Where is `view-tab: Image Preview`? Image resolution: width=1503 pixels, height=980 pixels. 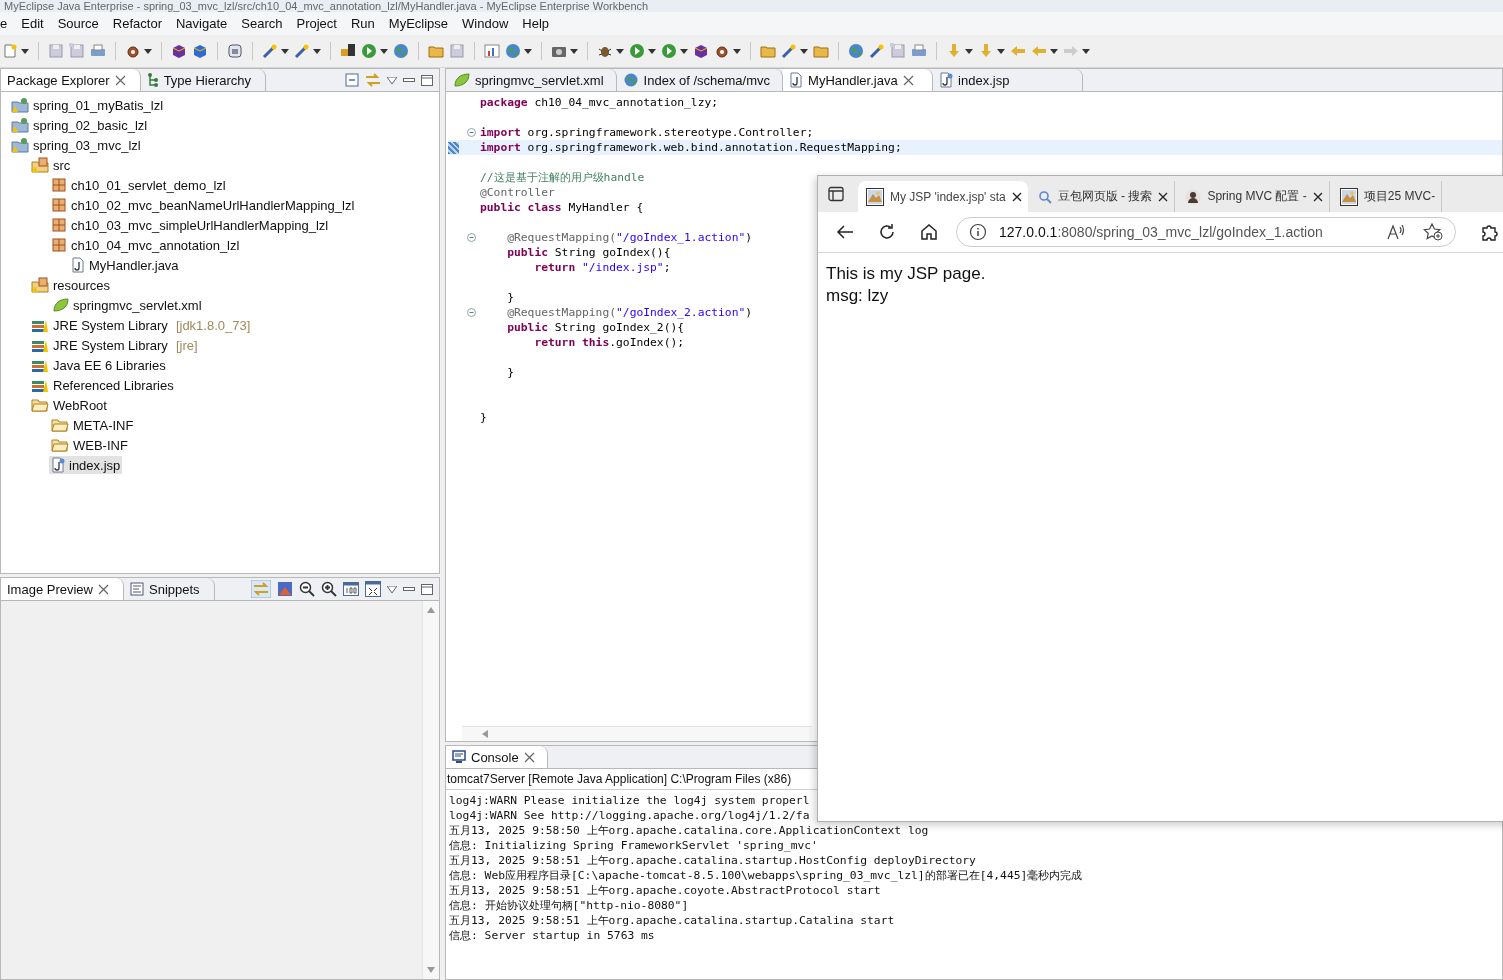 view-tab: Image Preview is located at coordinates (62, 589).